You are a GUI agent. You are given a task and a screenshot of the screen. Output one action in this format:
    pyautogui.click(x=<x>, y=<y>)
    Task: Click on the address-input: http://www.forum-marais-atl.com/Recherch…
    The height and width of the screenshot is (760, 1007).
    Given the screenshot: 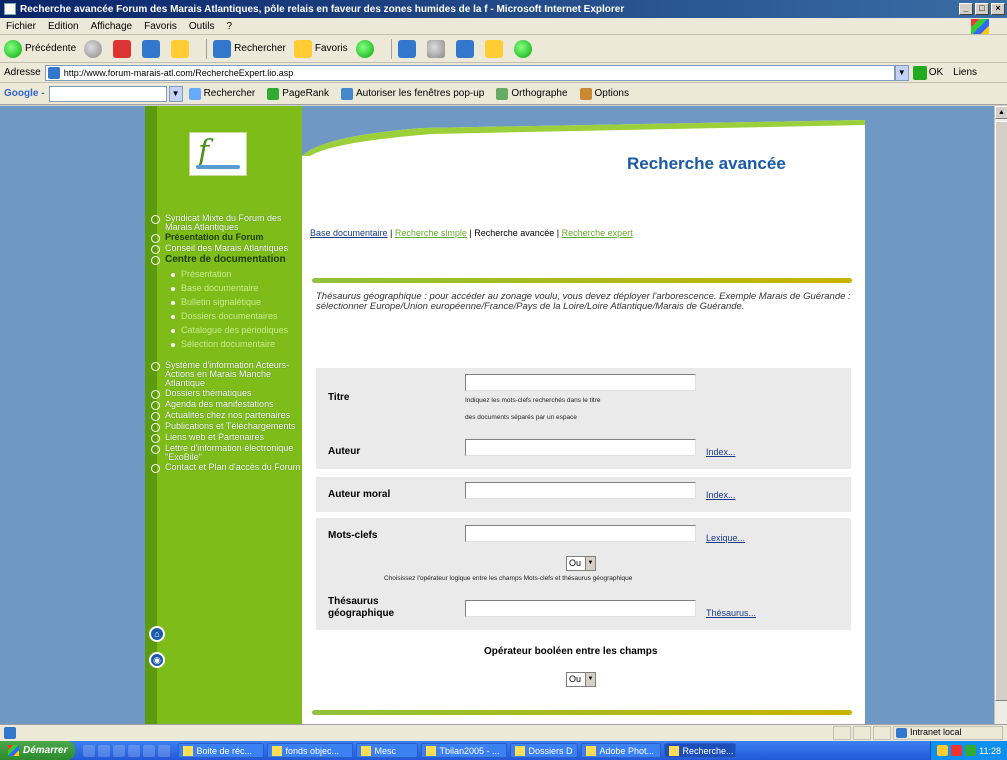 What is the action you would take?
    pyautogui.click(x=469, y=72)
    